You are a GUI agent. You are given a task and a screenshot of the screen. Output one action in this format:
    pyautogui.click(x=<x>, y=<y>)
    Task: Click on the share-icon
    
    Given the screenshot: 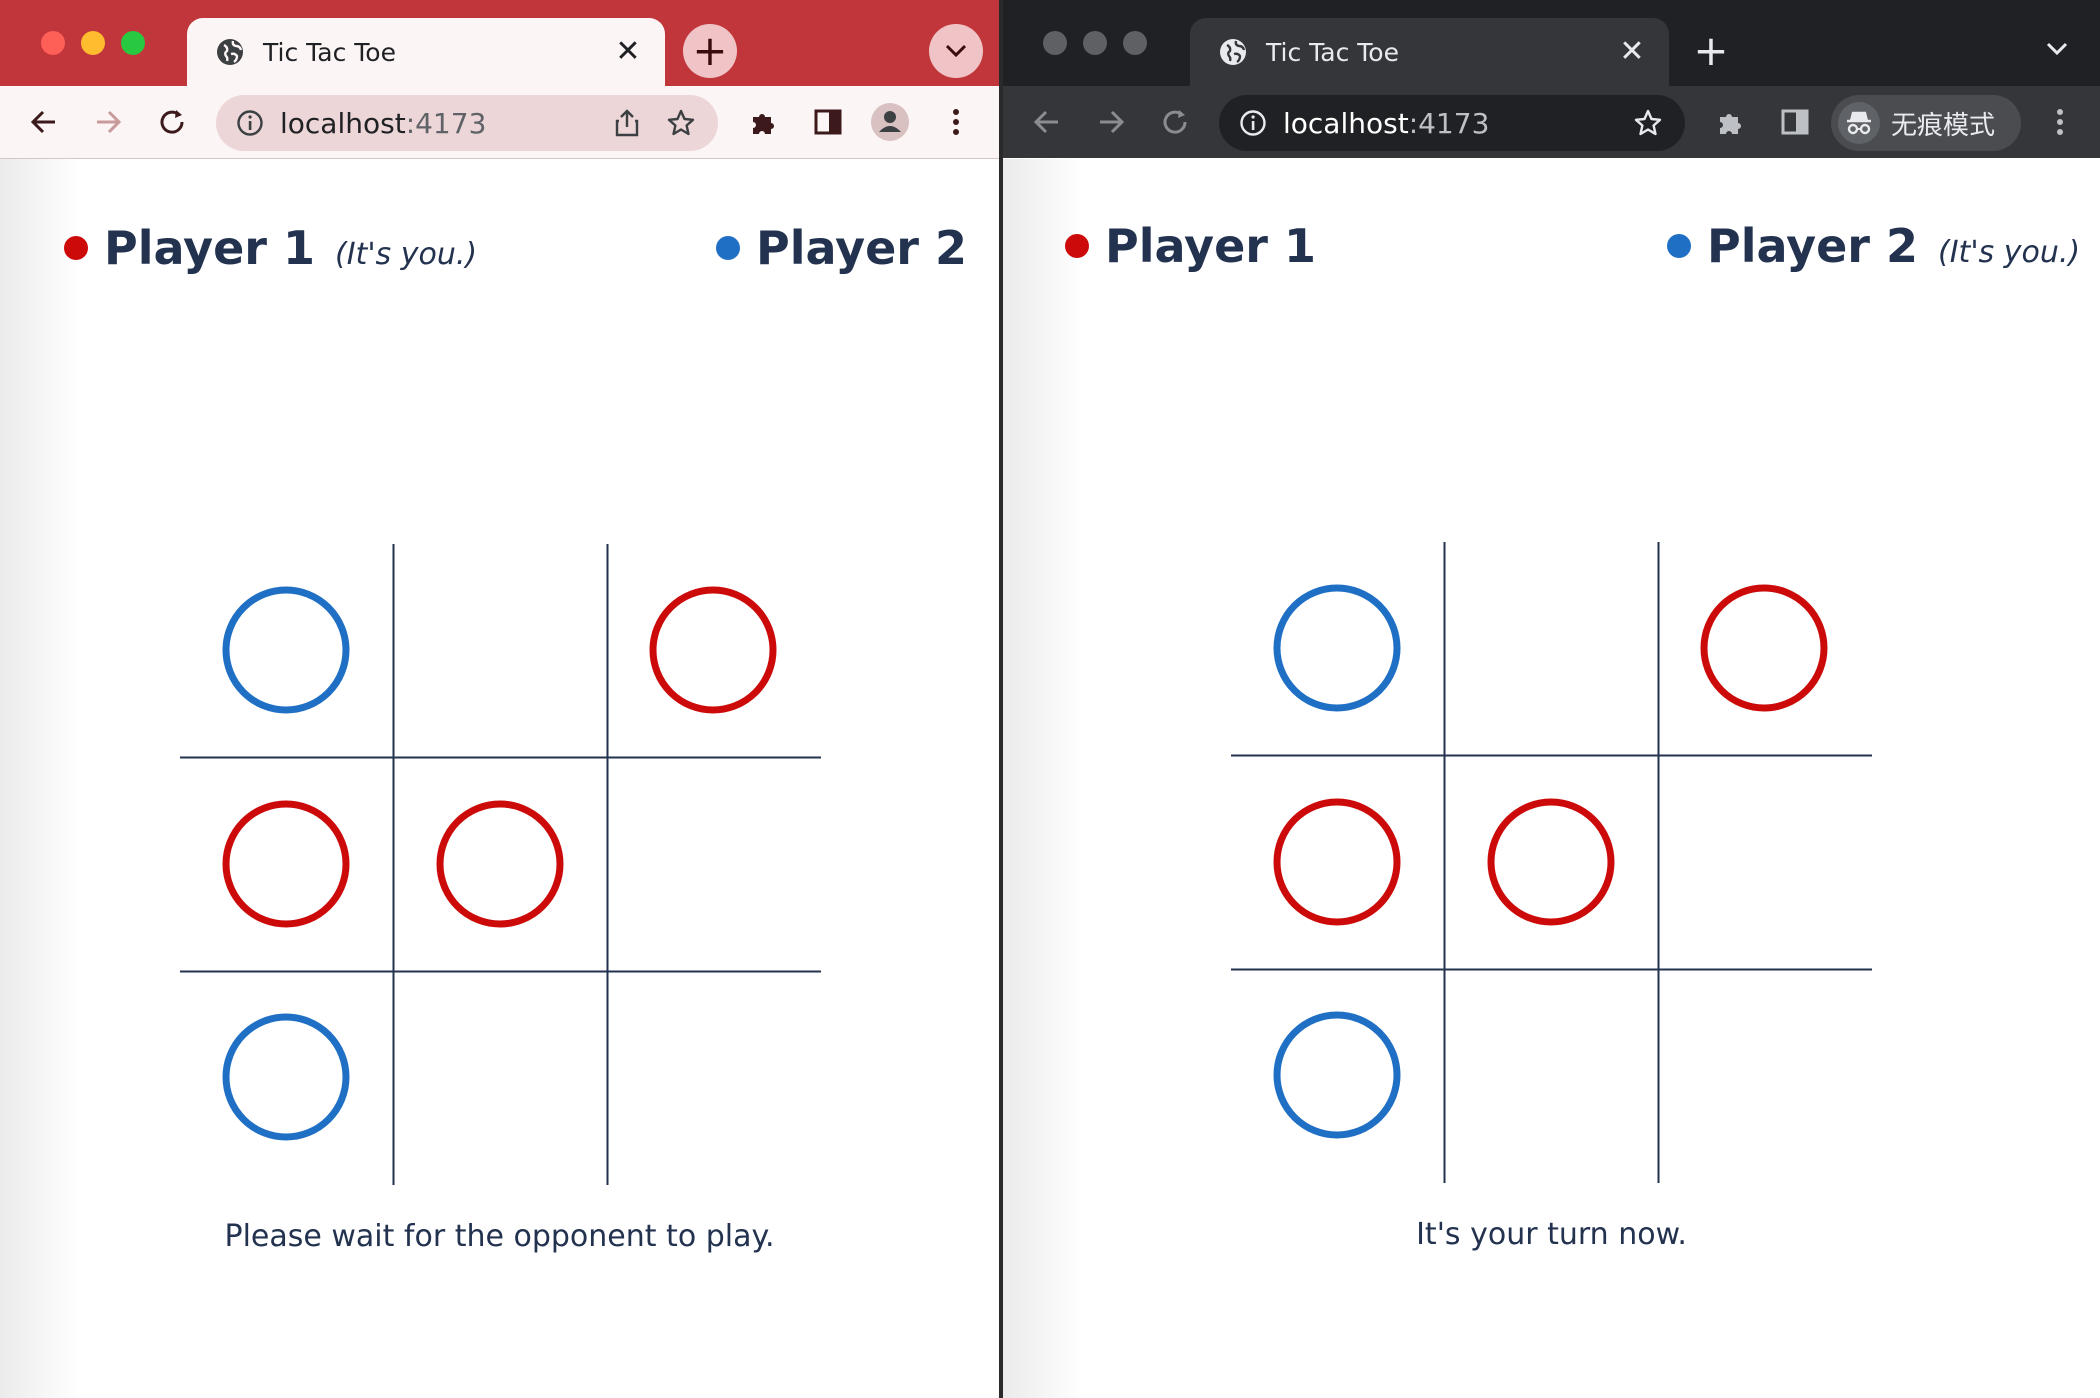 What is the action you would take?
    pyautogui.click(x=627, y=123)
    